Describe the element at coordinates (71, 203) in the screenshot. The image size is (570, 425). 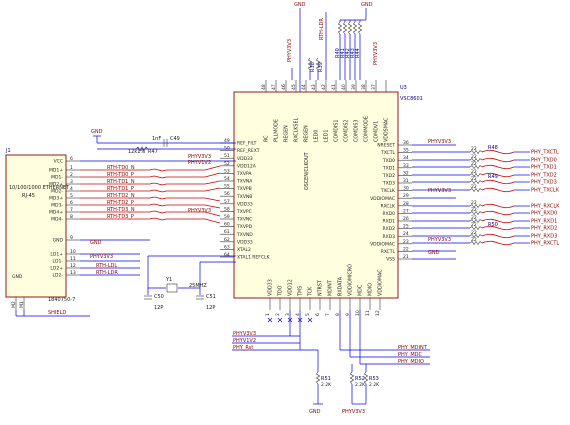
I see `j1-pin-num: 6` at that location.